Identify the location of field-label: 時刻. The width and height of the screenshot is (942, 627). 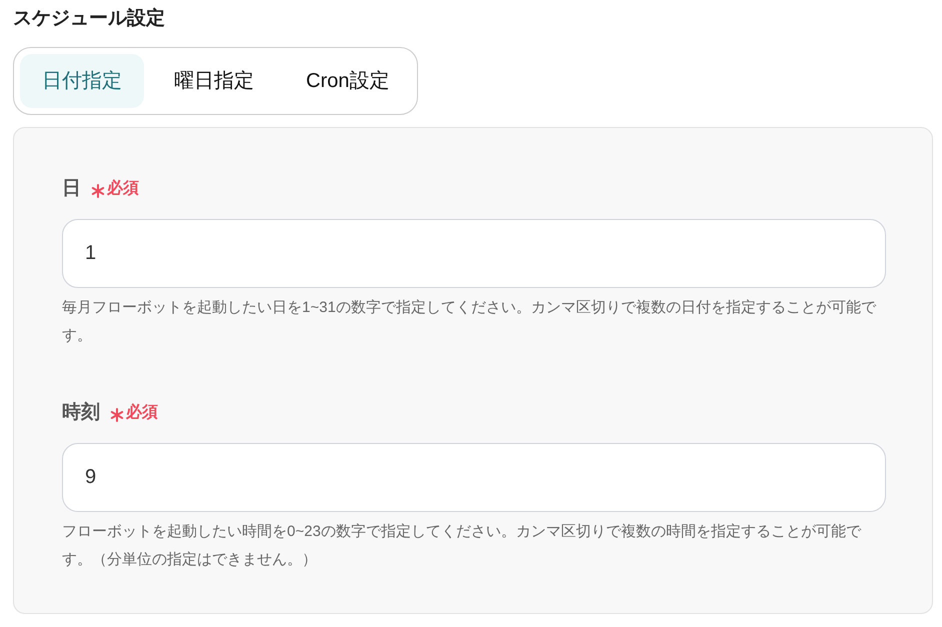
(81, 412).